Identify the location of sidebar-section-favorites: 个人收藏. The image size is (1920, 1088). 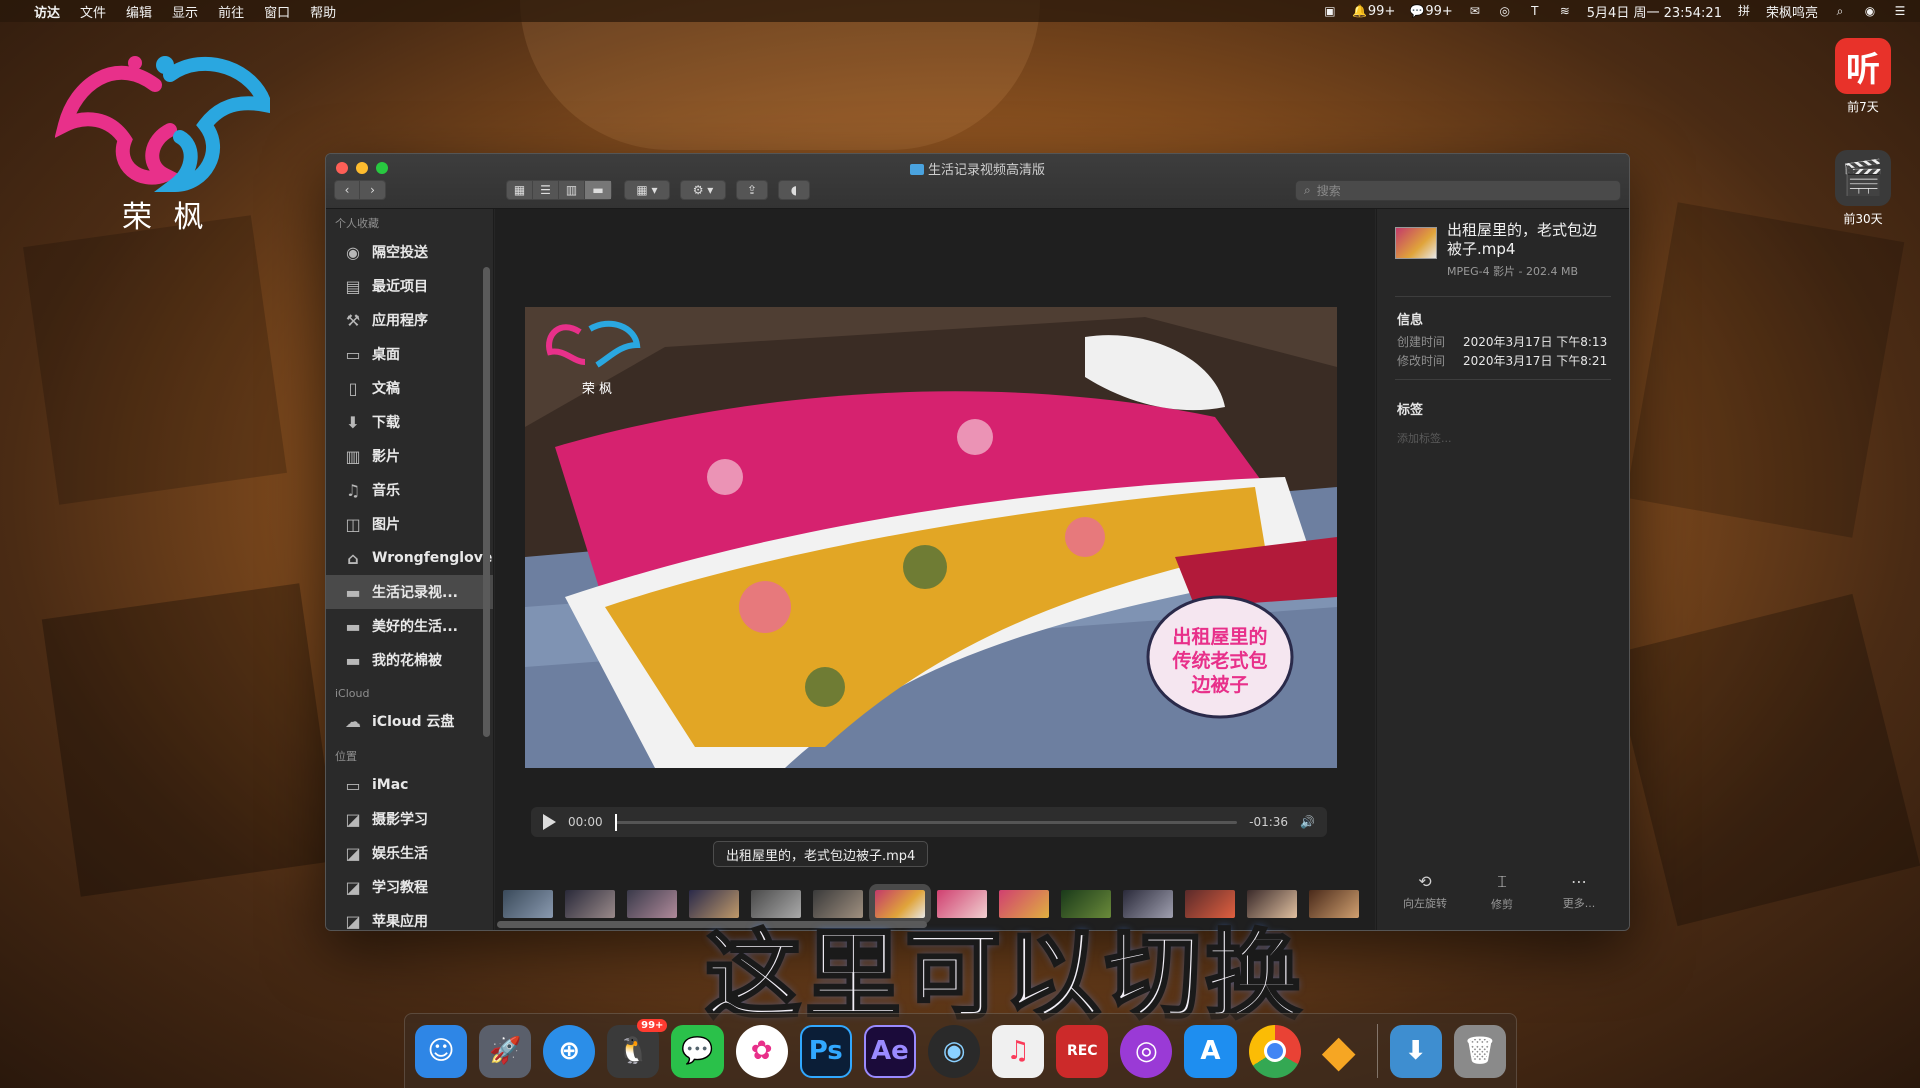
(357, 223).